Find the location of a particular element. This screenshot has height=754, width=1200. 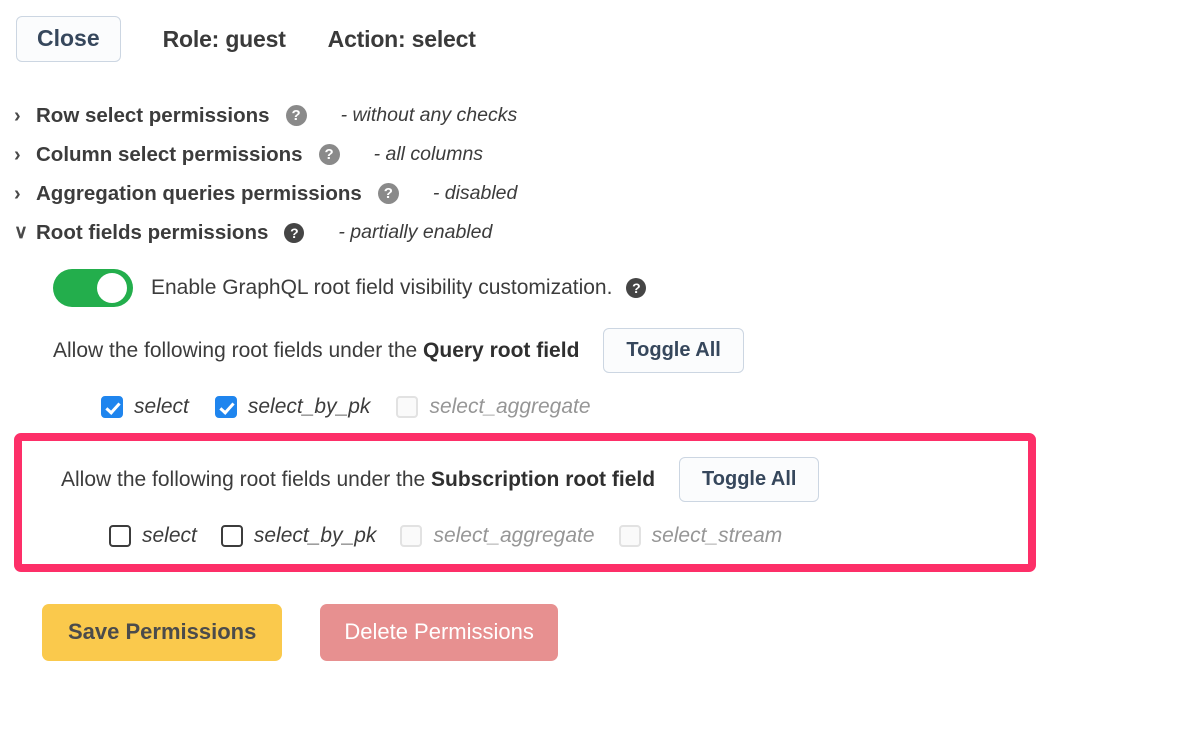

checkbox-select-stream is located at coordinates (629, 536).